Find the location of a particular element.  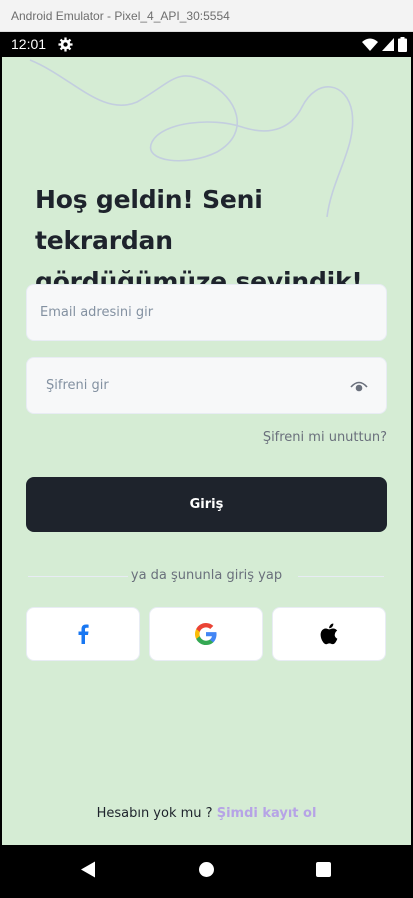

password-field is located at coordinates (206, 385).